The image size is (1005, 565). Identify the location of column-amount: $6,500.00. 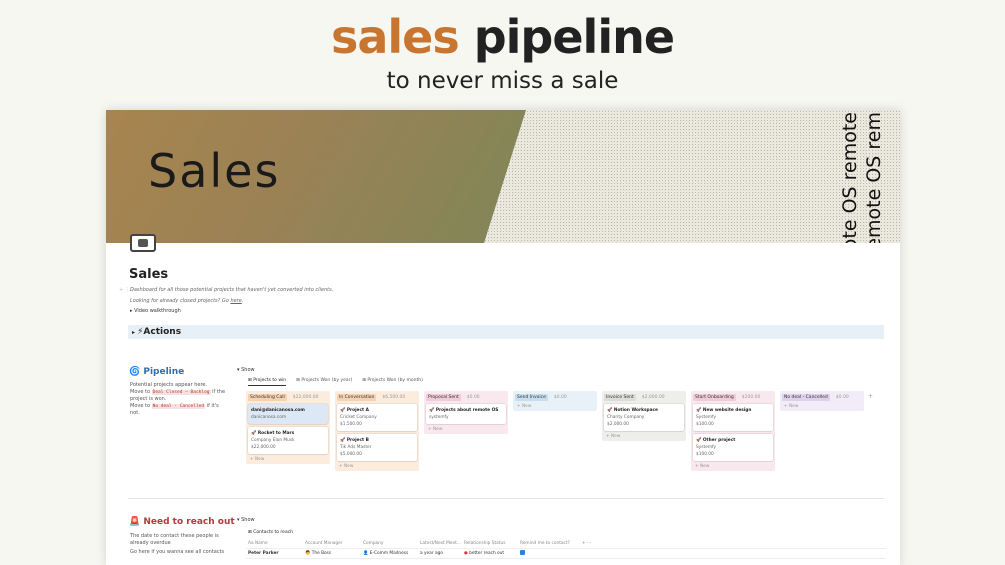
(394, 397).